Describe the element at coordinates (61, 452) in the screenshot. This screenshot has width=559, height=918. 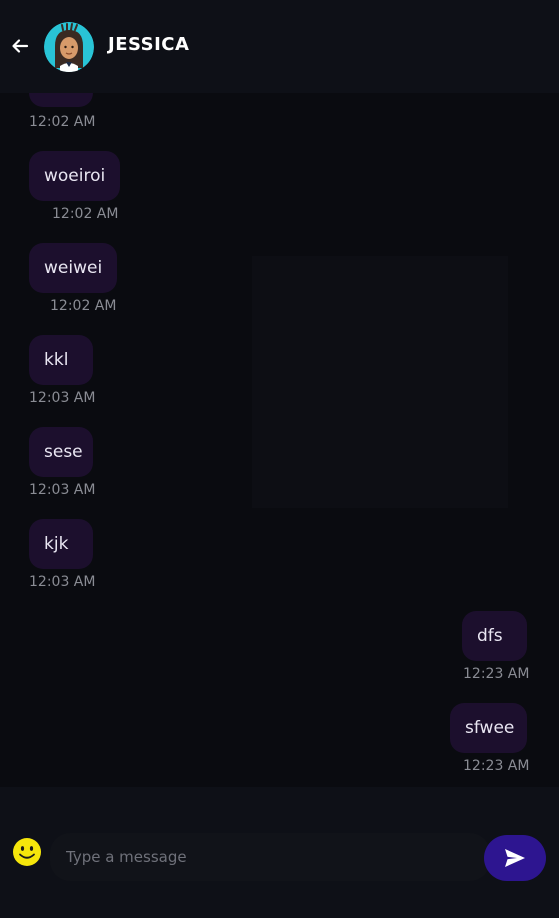
I see `message-bubble: sese` at that location.